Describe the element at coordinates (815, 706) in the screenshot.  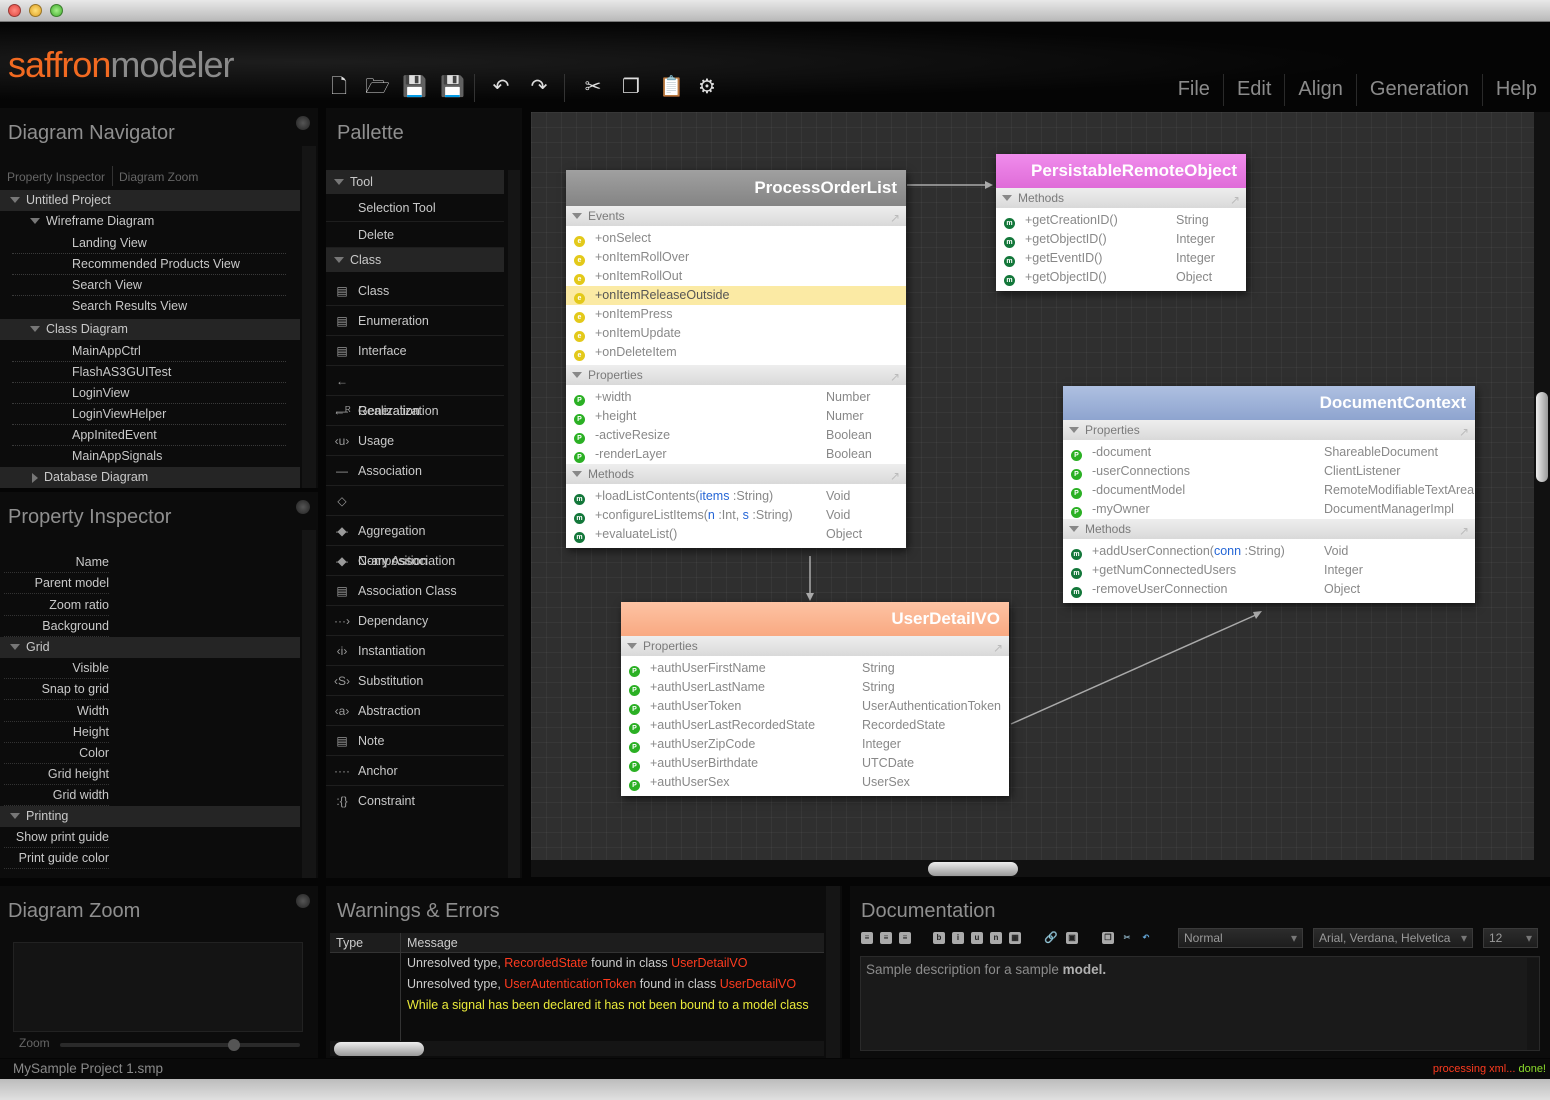
I see `property-item: P +authUserToken UserAuthenticationToken` at that location.